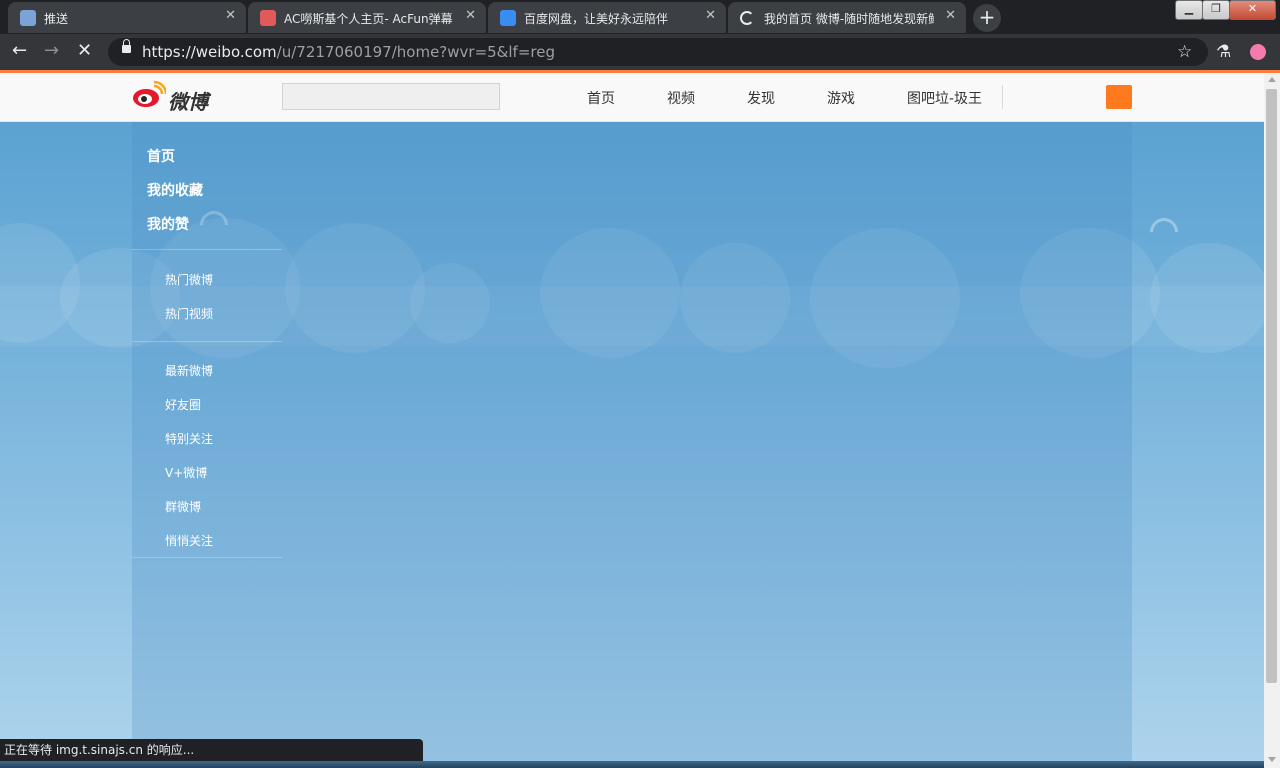 This screenshot has height=768, width=1280. Describe the element at coordinates (19, 51) in the screenshot. I see `back-icon: ←` at that location.